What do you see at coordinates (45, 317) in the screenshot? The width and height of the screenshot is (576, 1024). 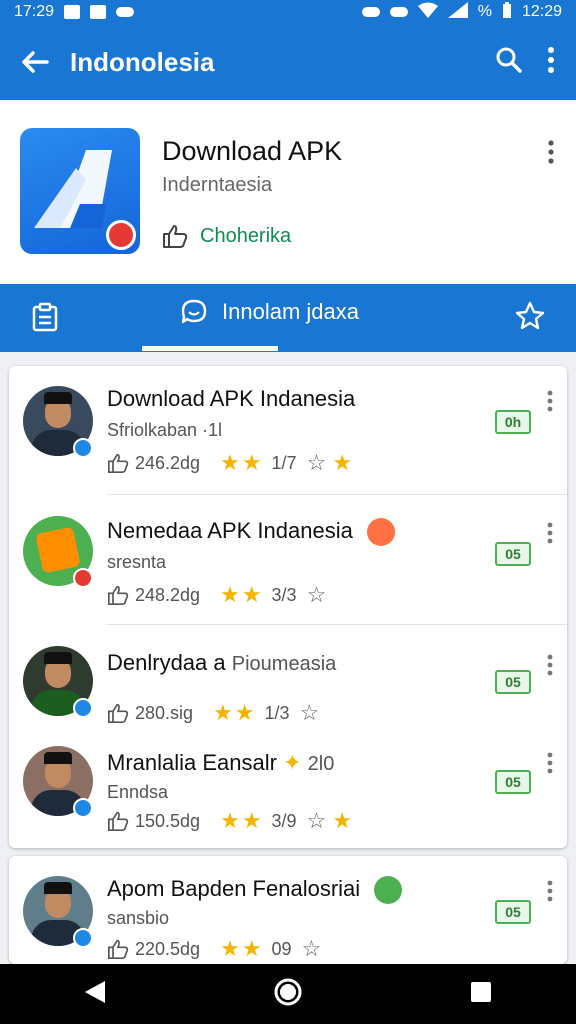 I see `clipboard-icon` at bounding box center [45, 317].